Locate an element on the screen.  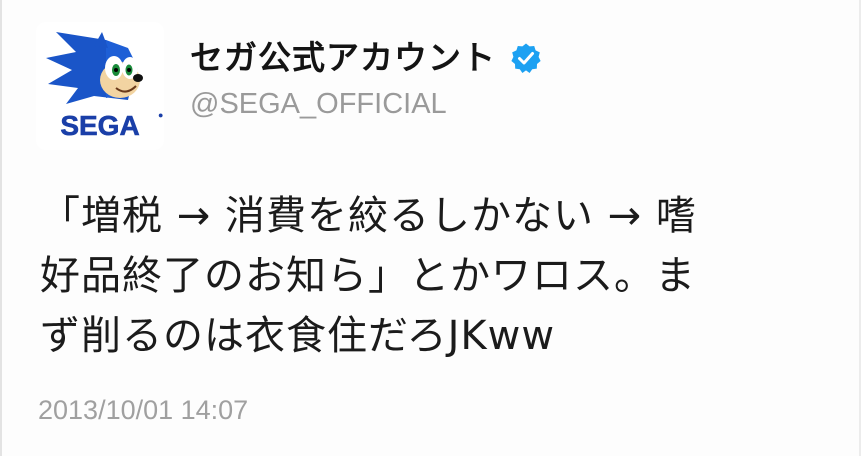
tweet-text-line: ず削るのは衣食住だろJKww is located at coordinates (298, 336).